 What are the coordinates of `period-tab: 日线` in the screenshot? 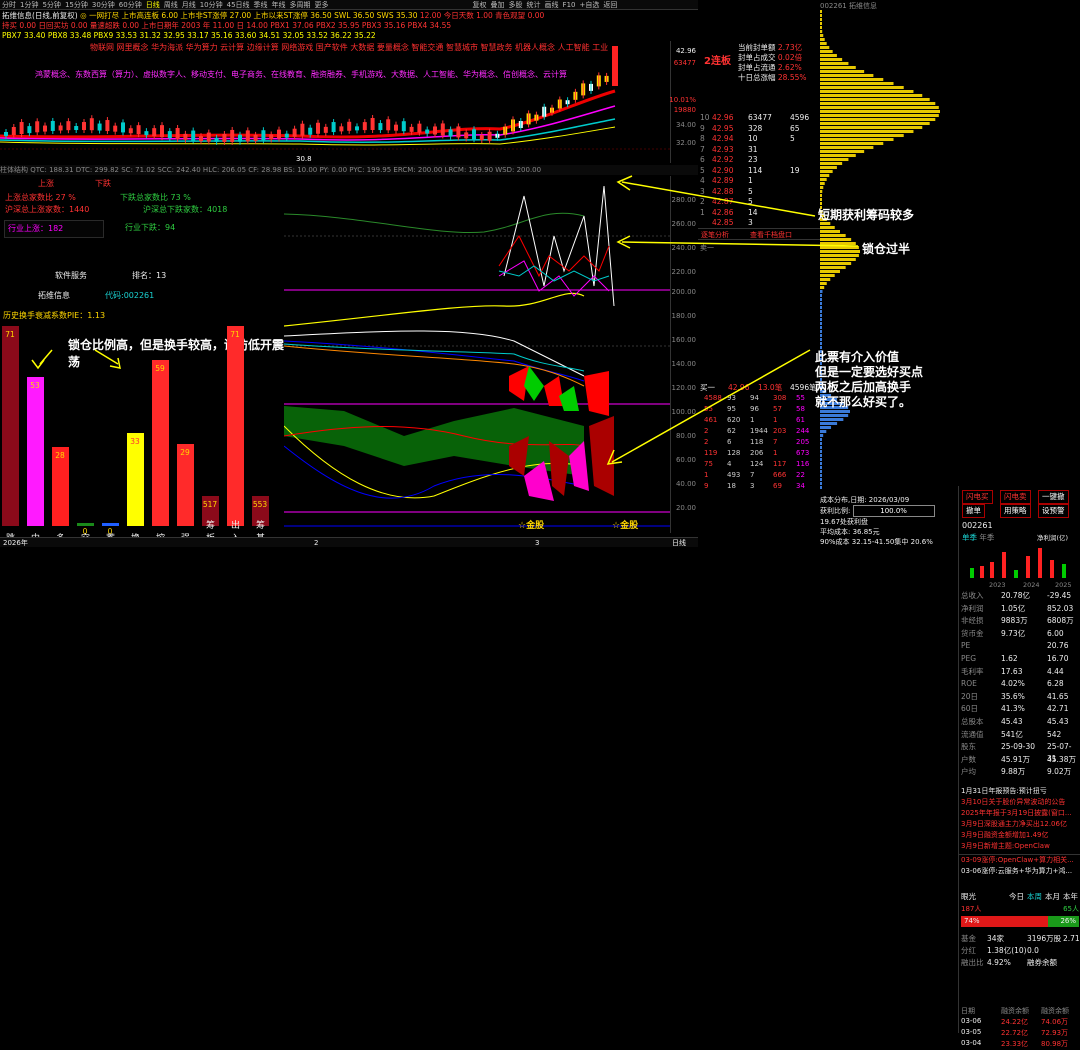 It's located at (153, 4).